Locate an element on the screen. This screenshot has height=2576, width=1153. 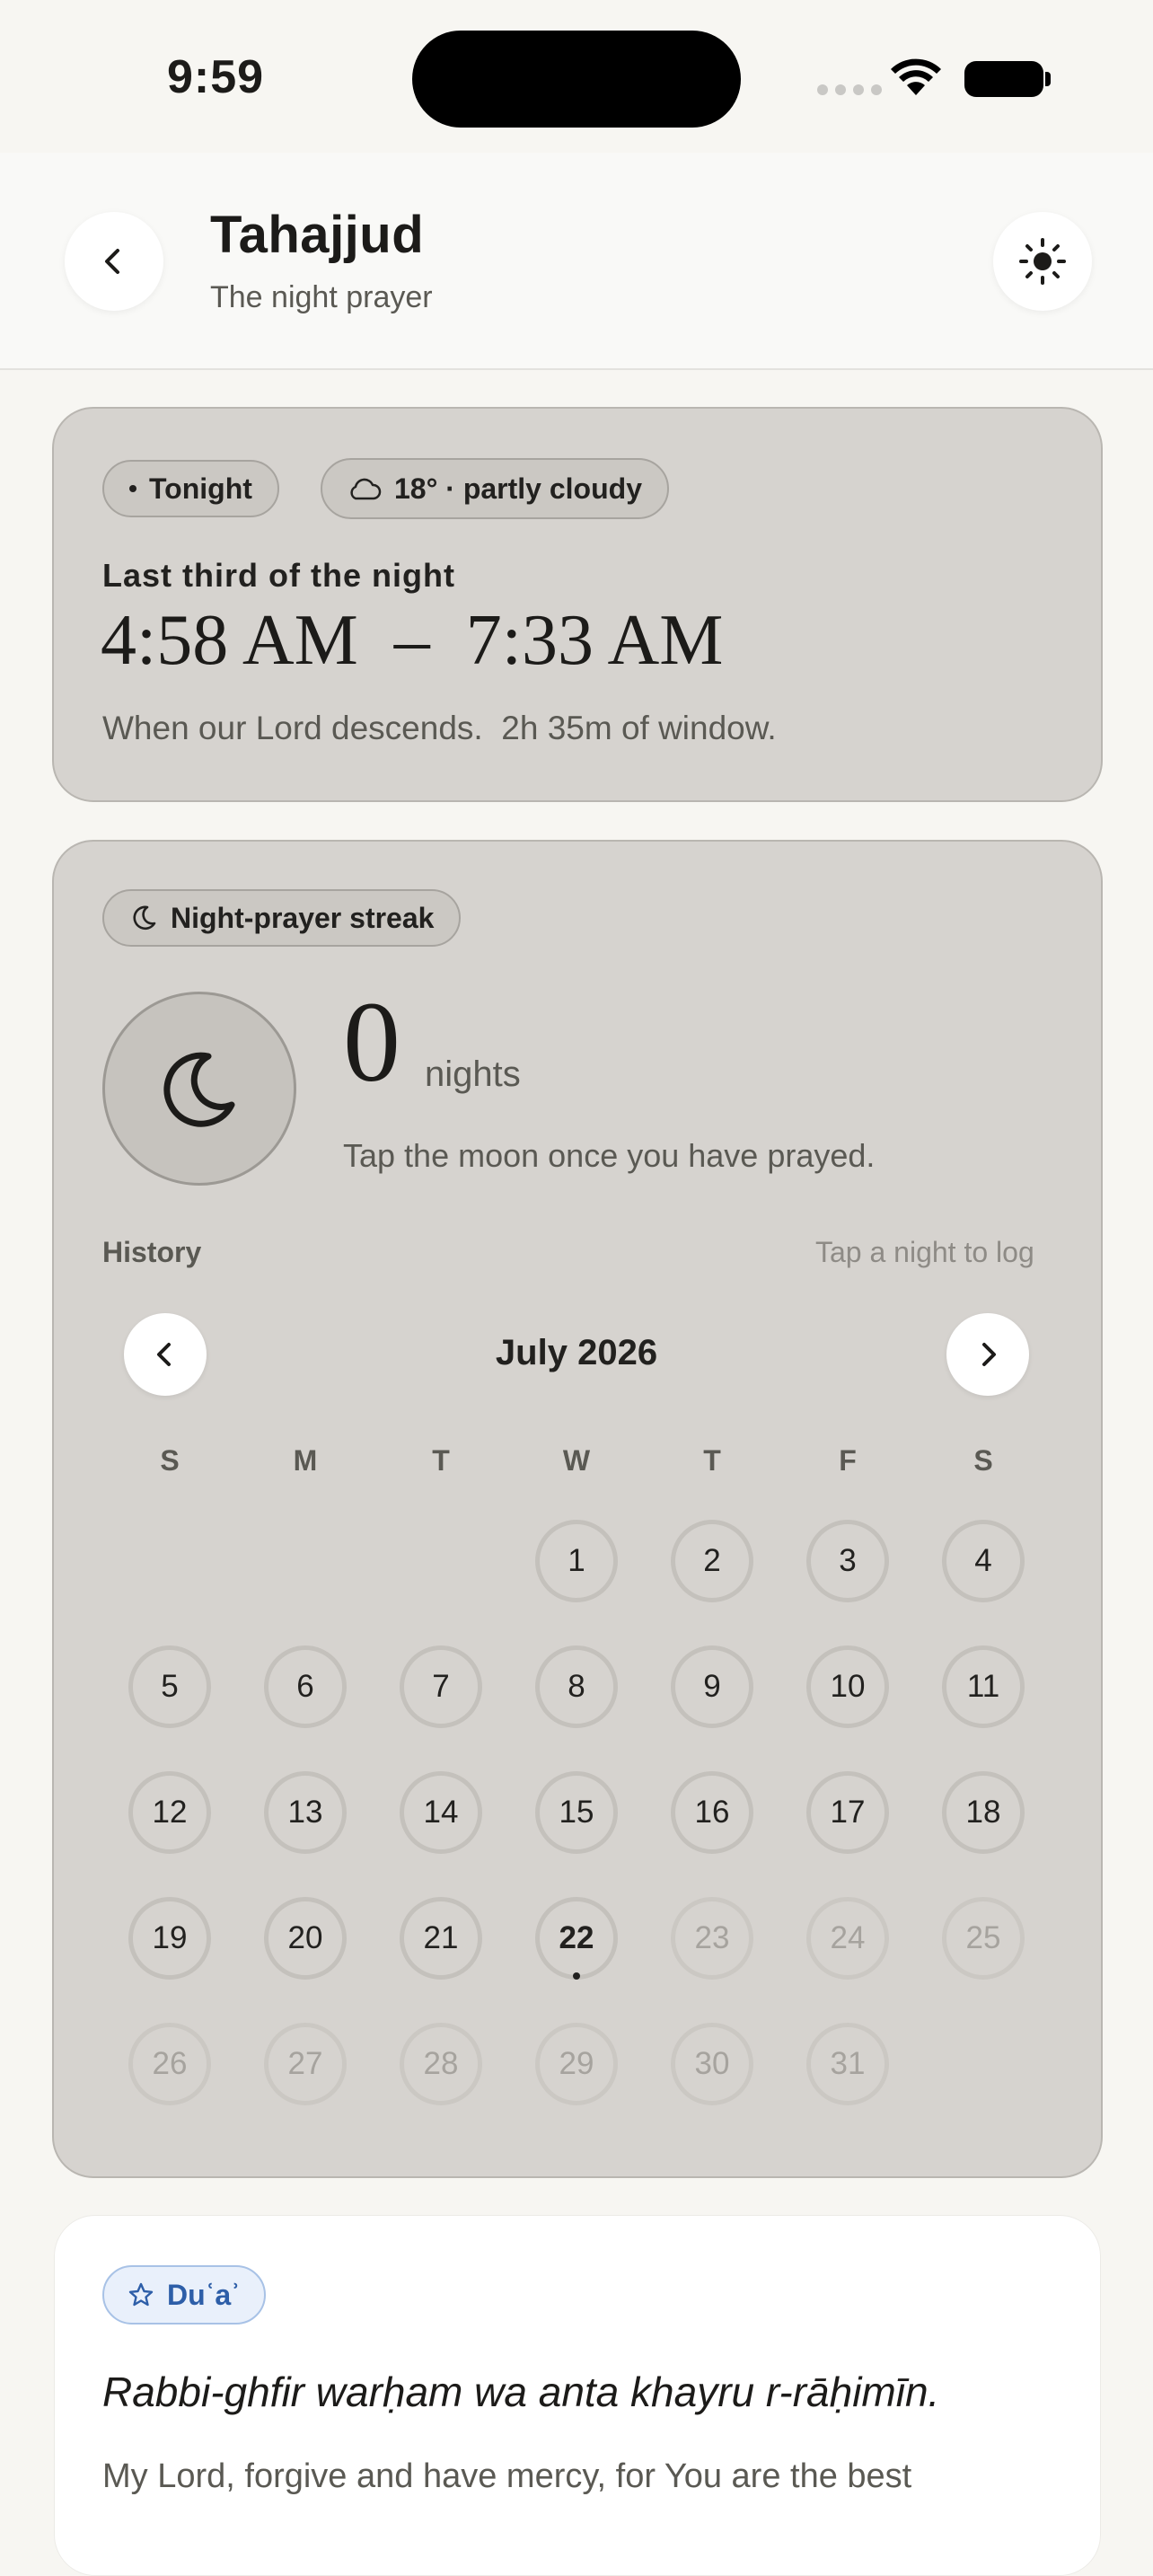
calendar-day: 12 is located at coordinates (169, 1812).